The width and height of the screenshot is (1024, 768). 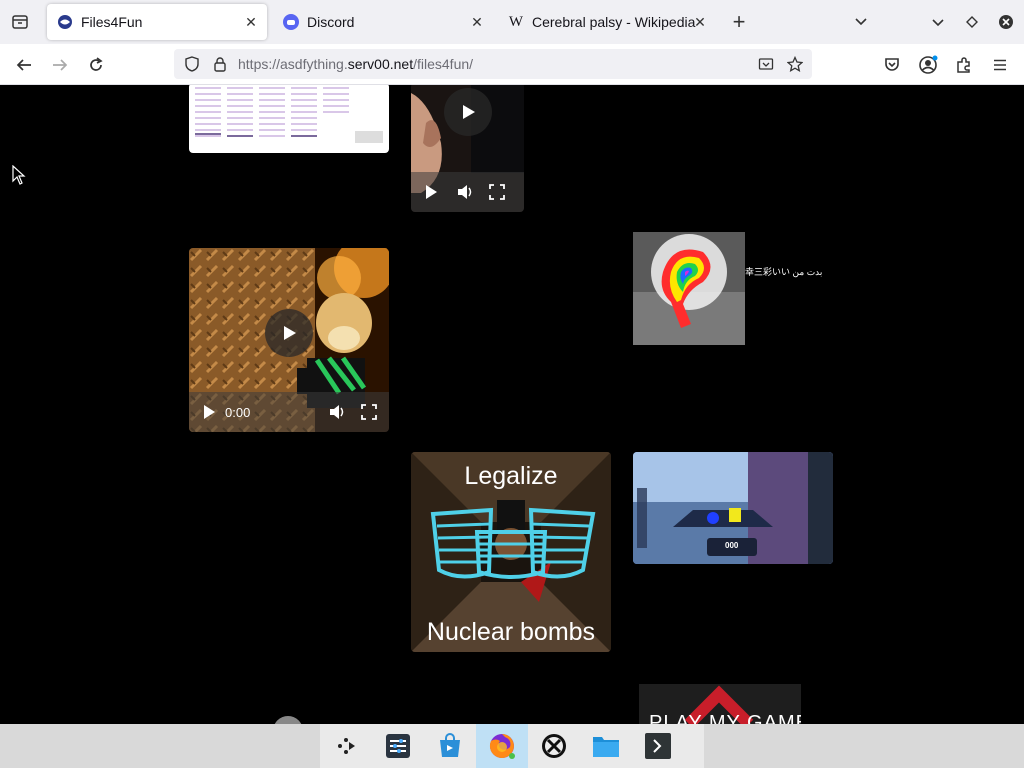 What do you see at coordinates (733, 508) in the screenshot?
I see `game-screenshot-image: 000` at bounding box center [733, 508].